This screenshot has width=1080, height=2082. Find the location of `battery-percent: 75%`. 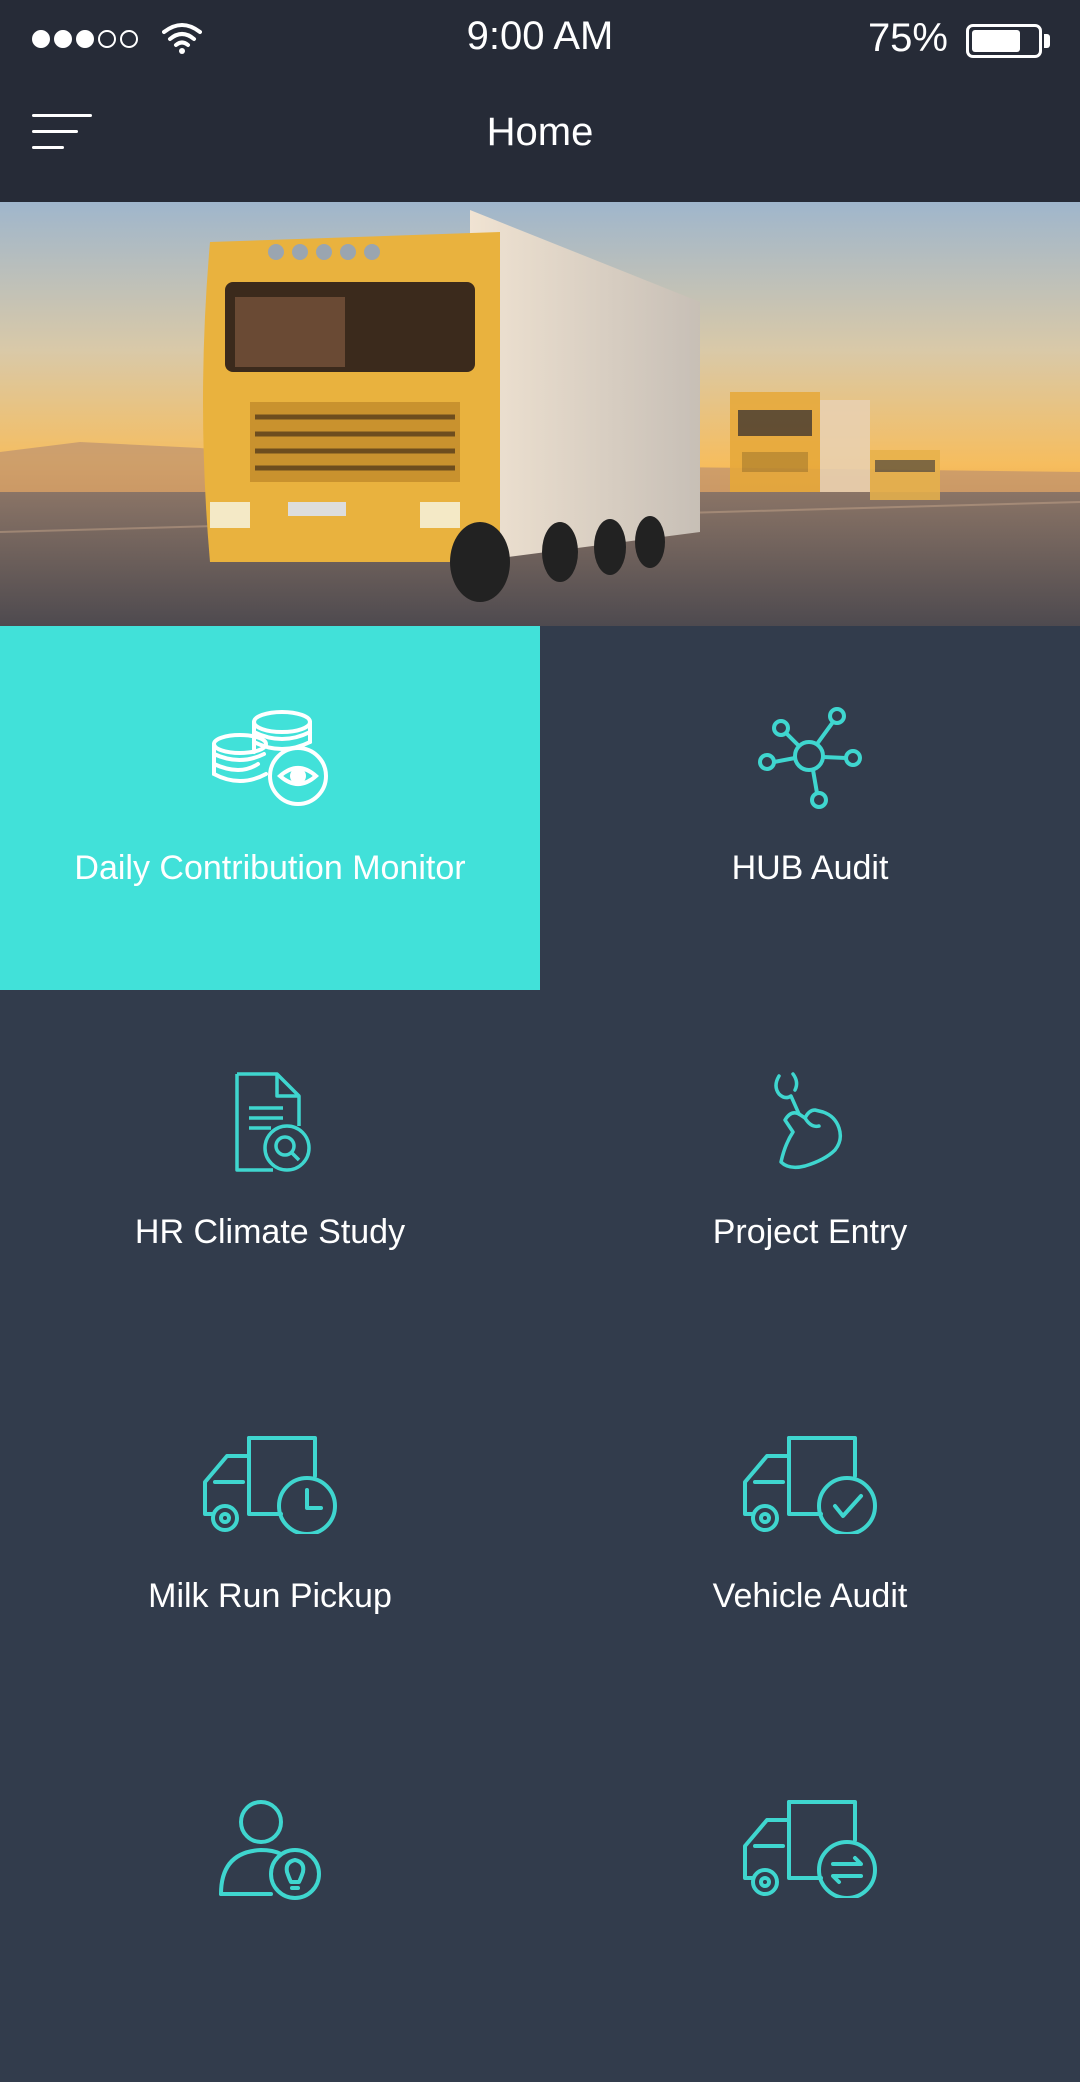

battery-percent: 75% is located at coordinates (907, 38).